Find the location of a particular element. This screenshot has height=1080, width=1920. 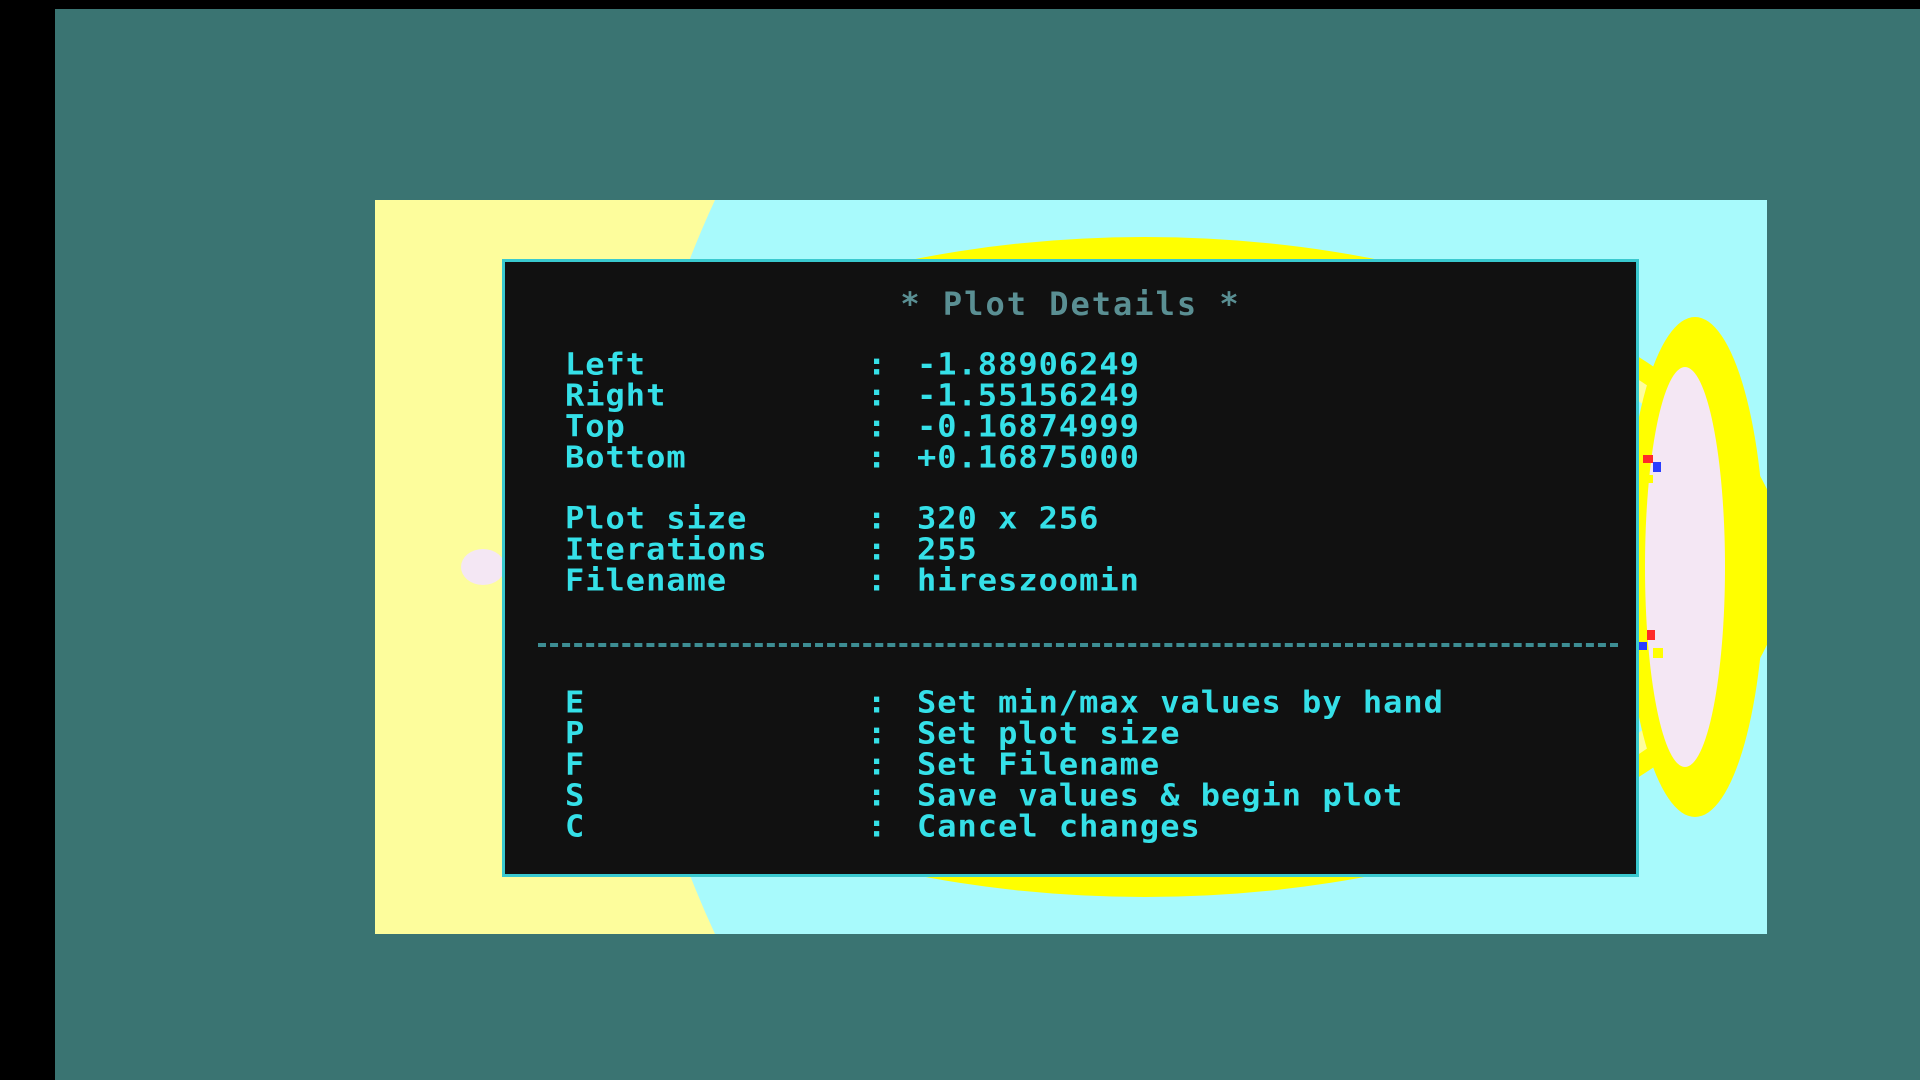

bound-value: -1.55156249 is located at coordinates (1028, 395).